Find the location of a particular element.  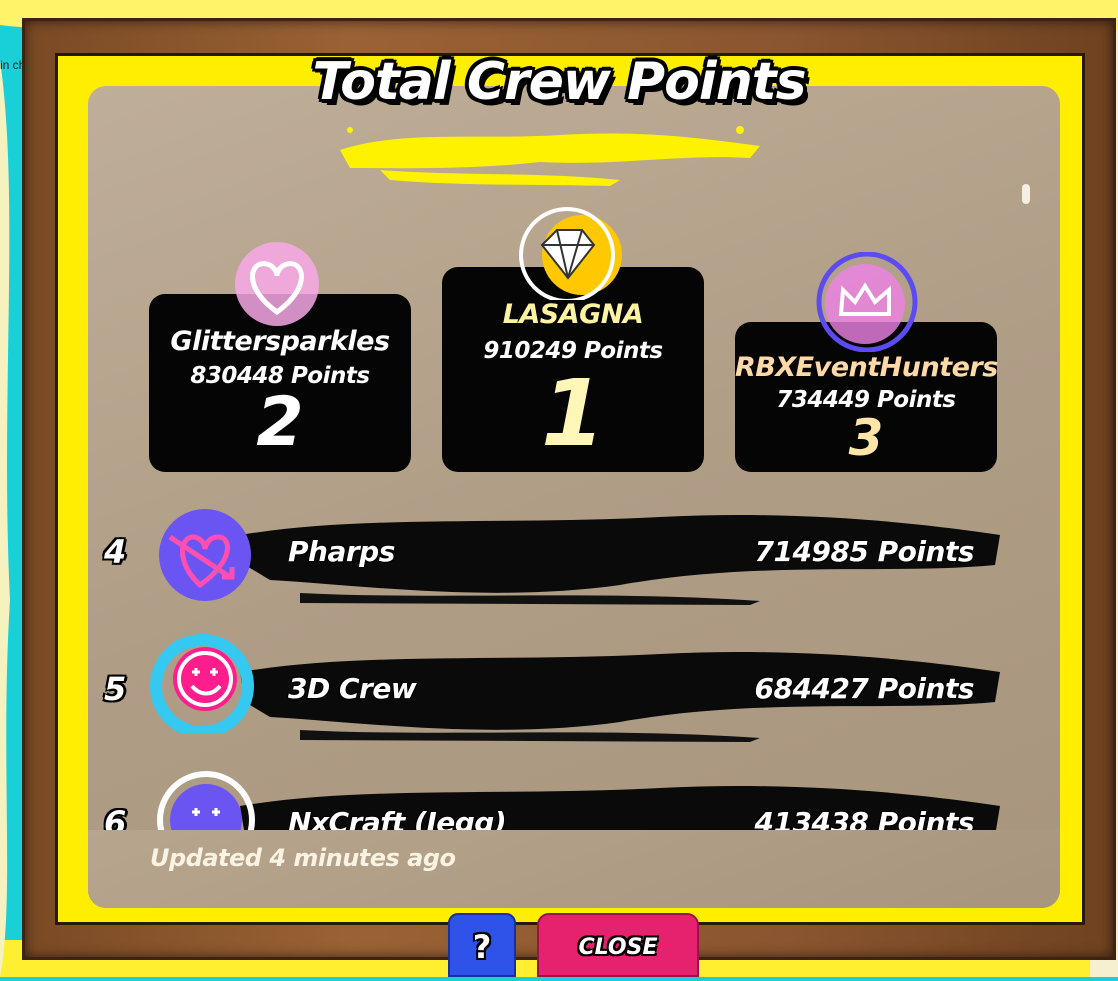

row-name: Pharps is located at coordinates (341, 551).